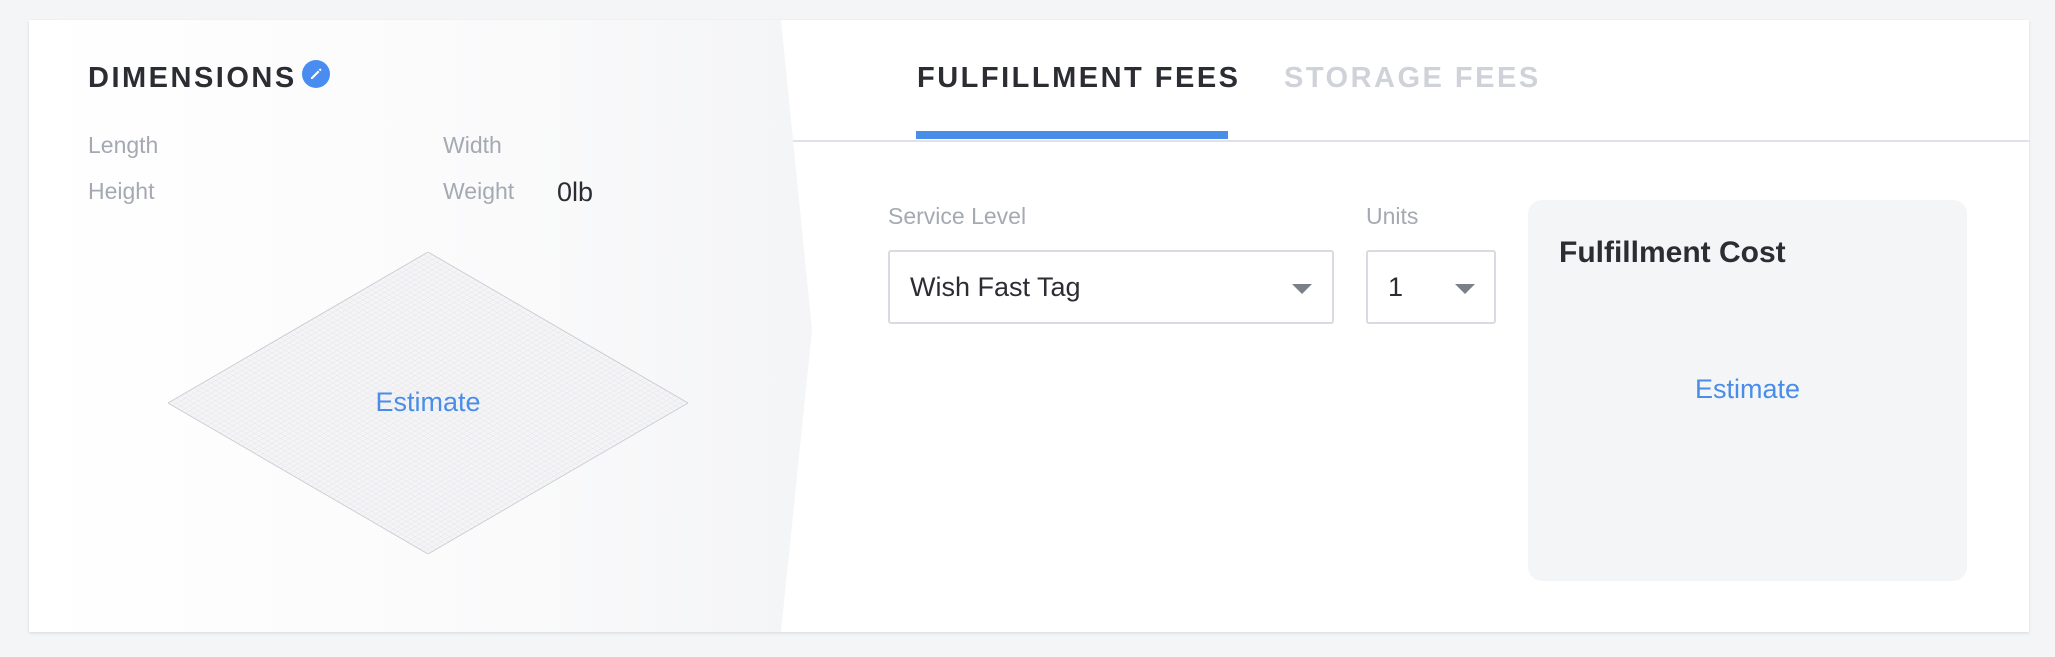 This screenshot has height=657, width=2055. I want to click on fulfillment-cost-panel: Fulfillment Cost Estimate, so click(1747, 390).